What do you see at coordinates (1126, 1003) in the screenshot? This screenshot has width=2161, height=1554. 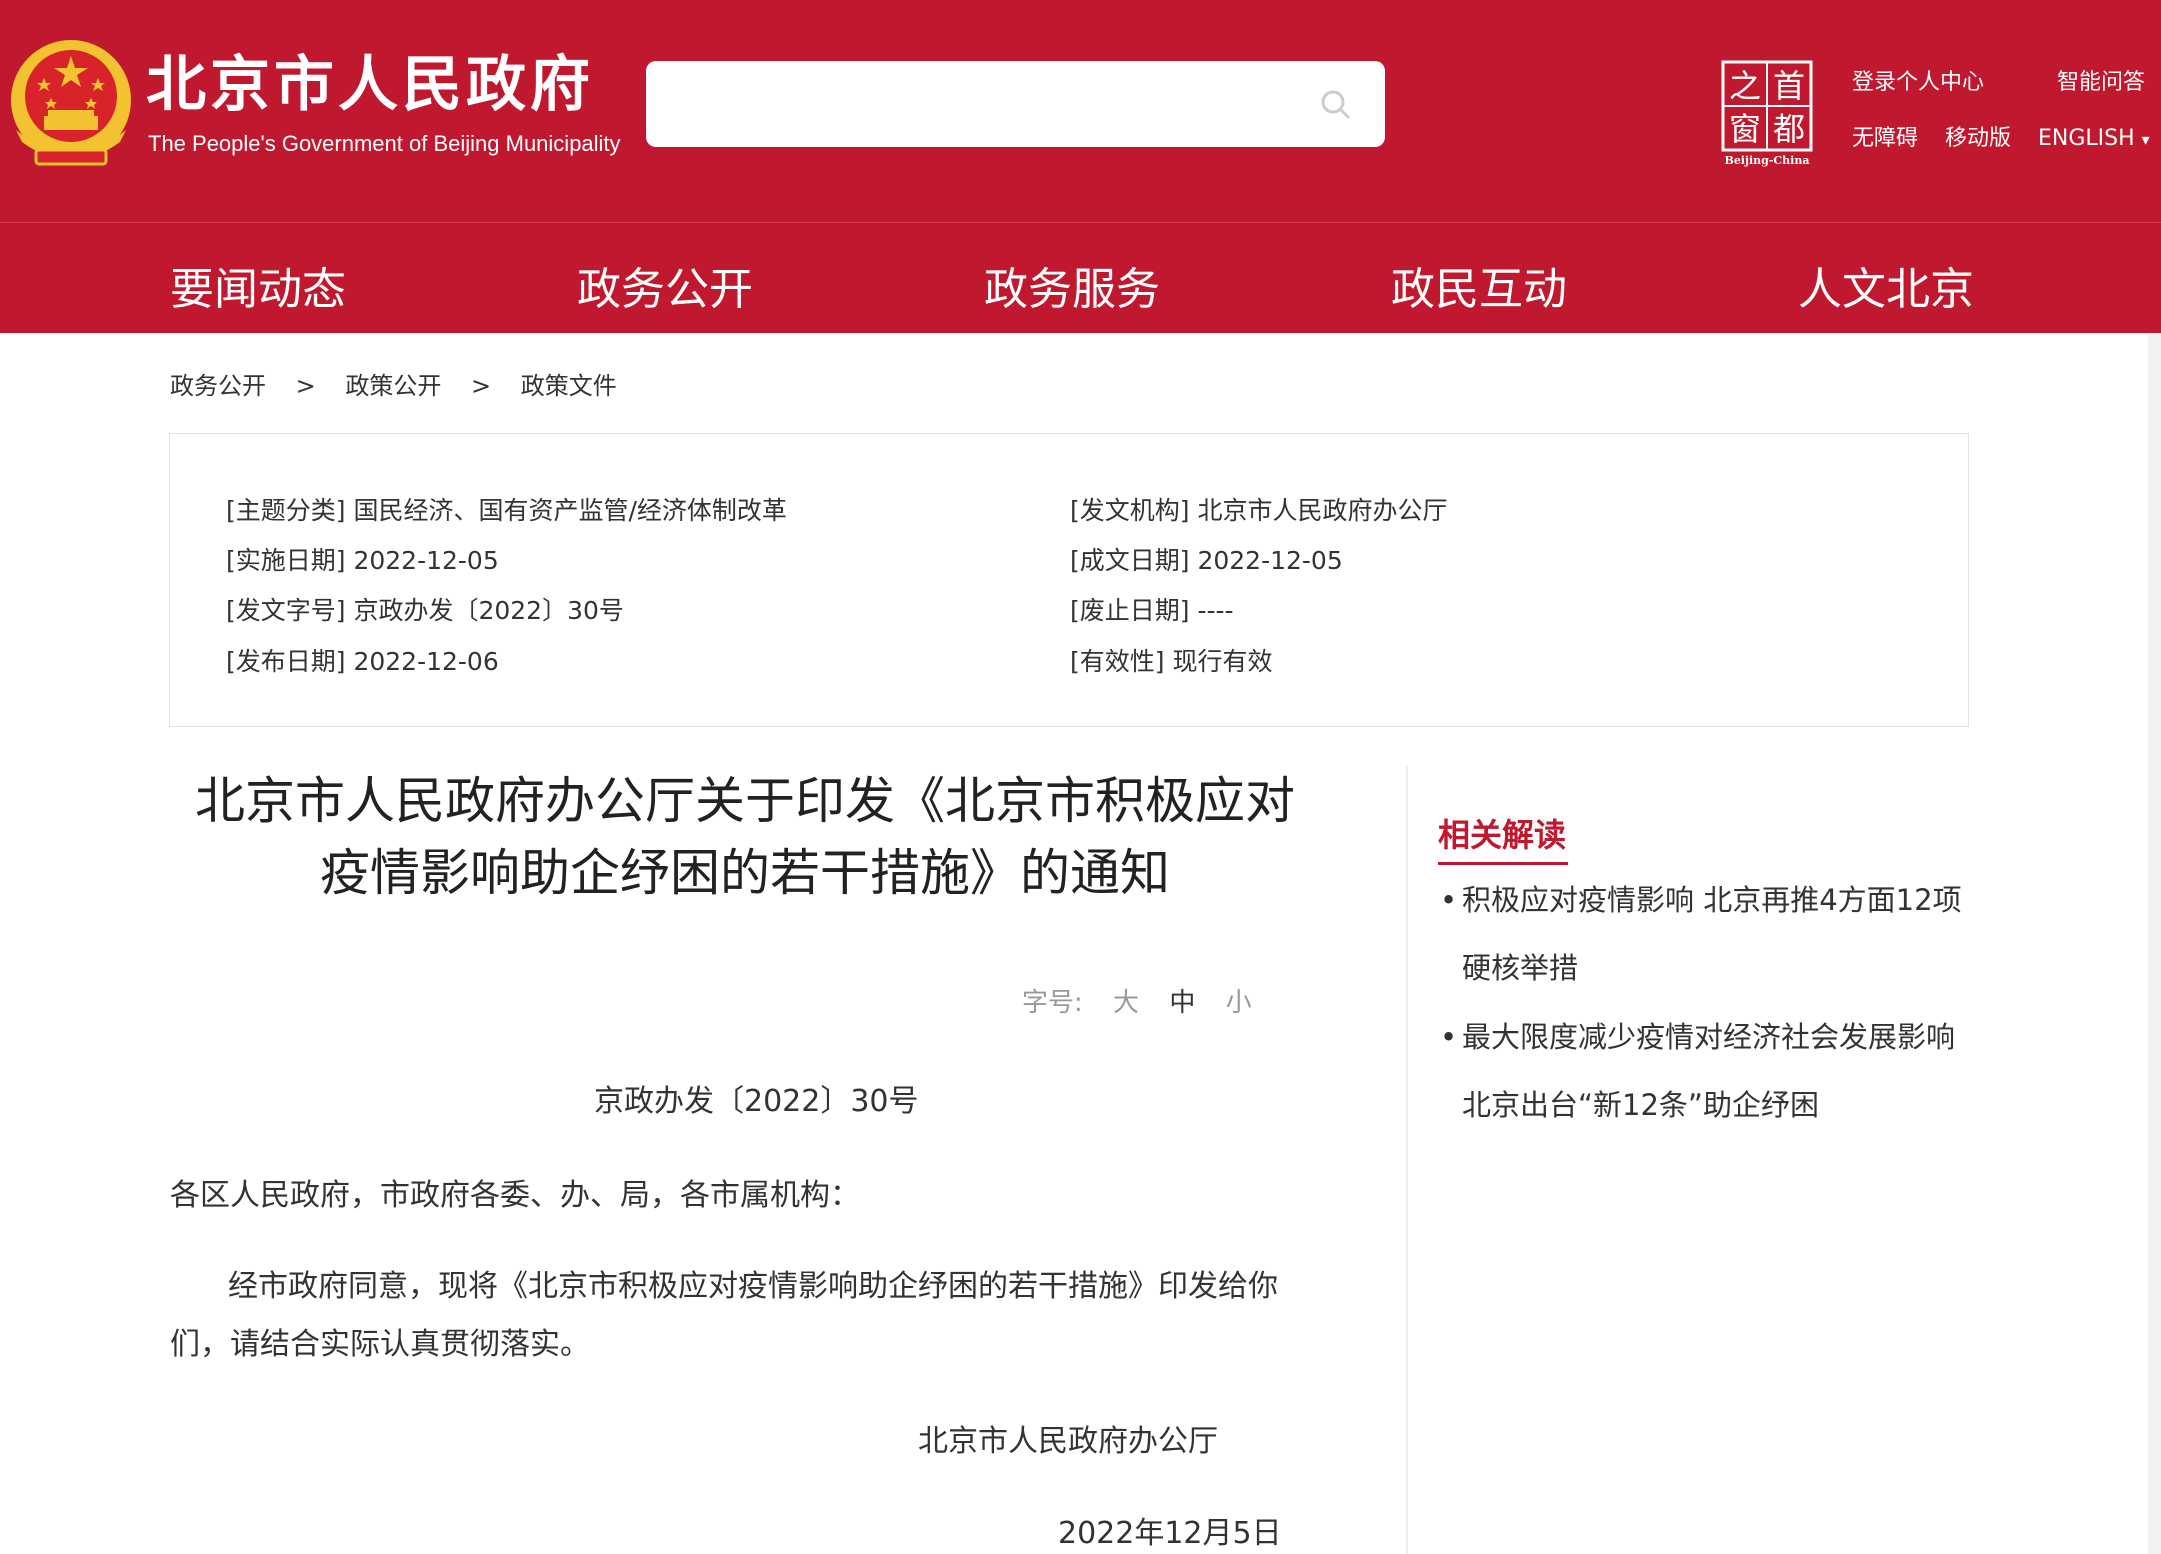 I see `font-size-large-button: 大` at bounding box center [1126, 1003].